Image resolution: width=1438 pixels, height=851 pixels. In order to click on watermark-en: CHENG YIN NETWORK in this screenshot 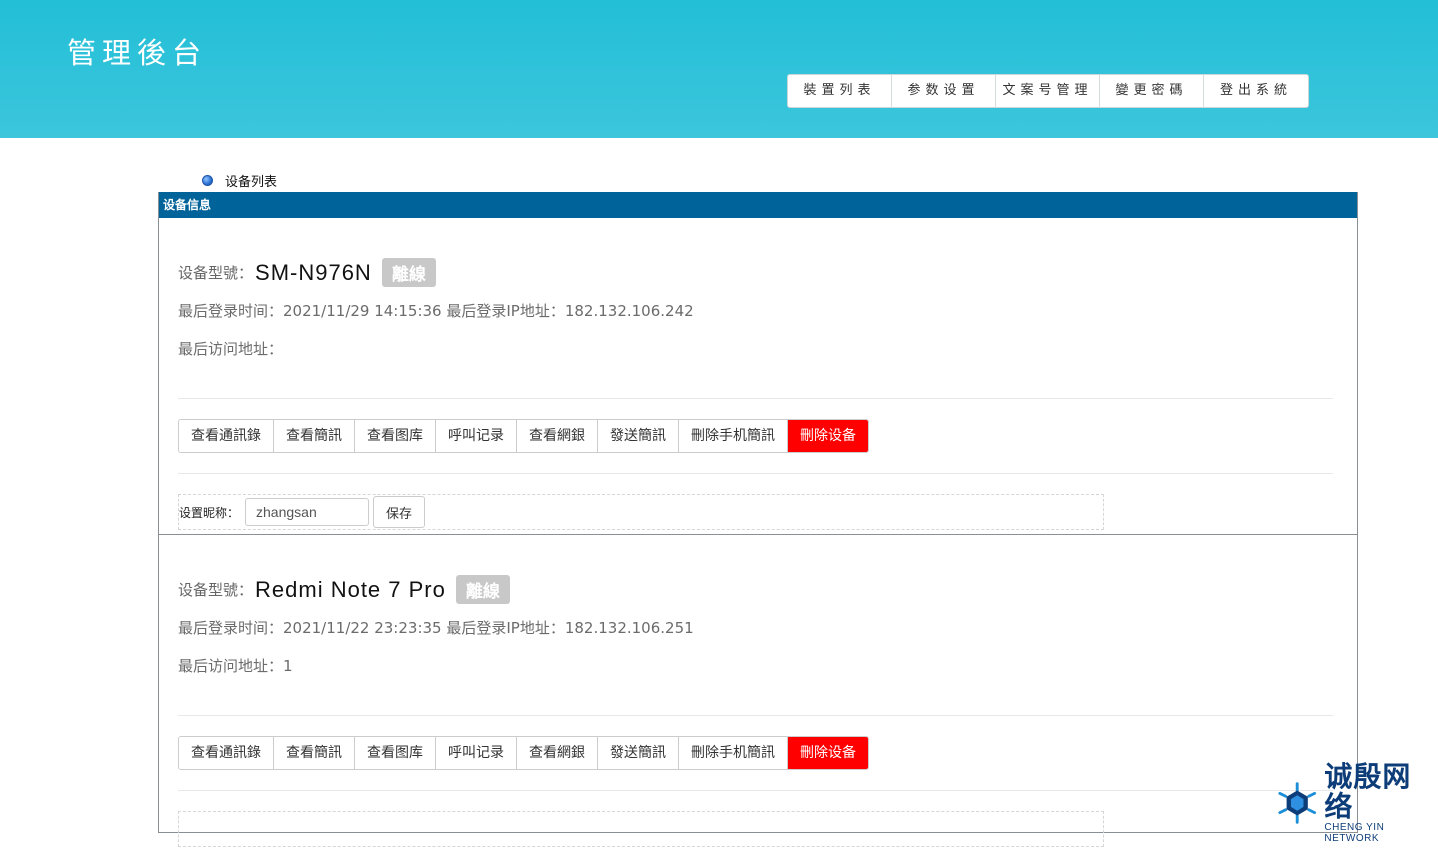, I will do `click(1354, 833)`.